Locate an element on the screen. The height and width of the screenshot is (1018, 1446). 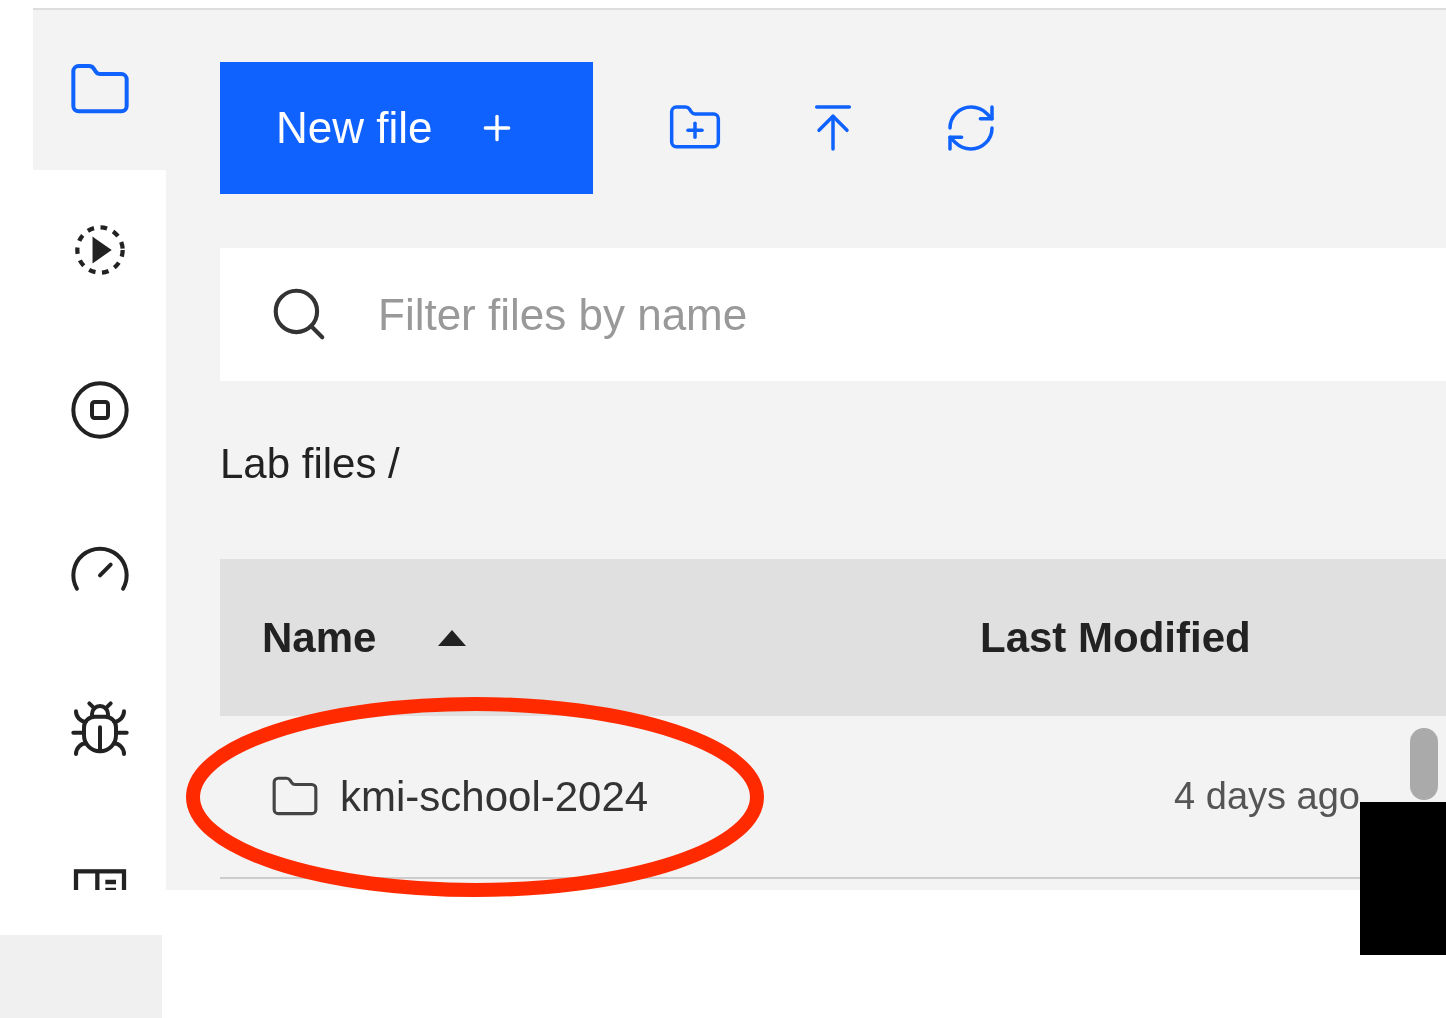
new-file-button: New file is located at coordinates (406, 128).